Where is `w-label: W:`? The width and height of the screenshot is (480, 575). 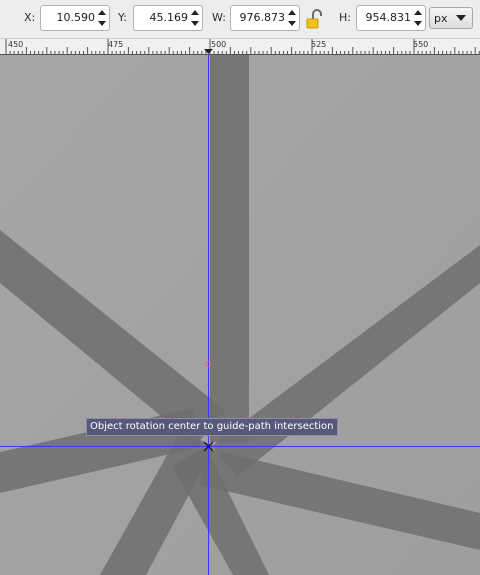 w-label: W: is located at coordinates (219, 17).